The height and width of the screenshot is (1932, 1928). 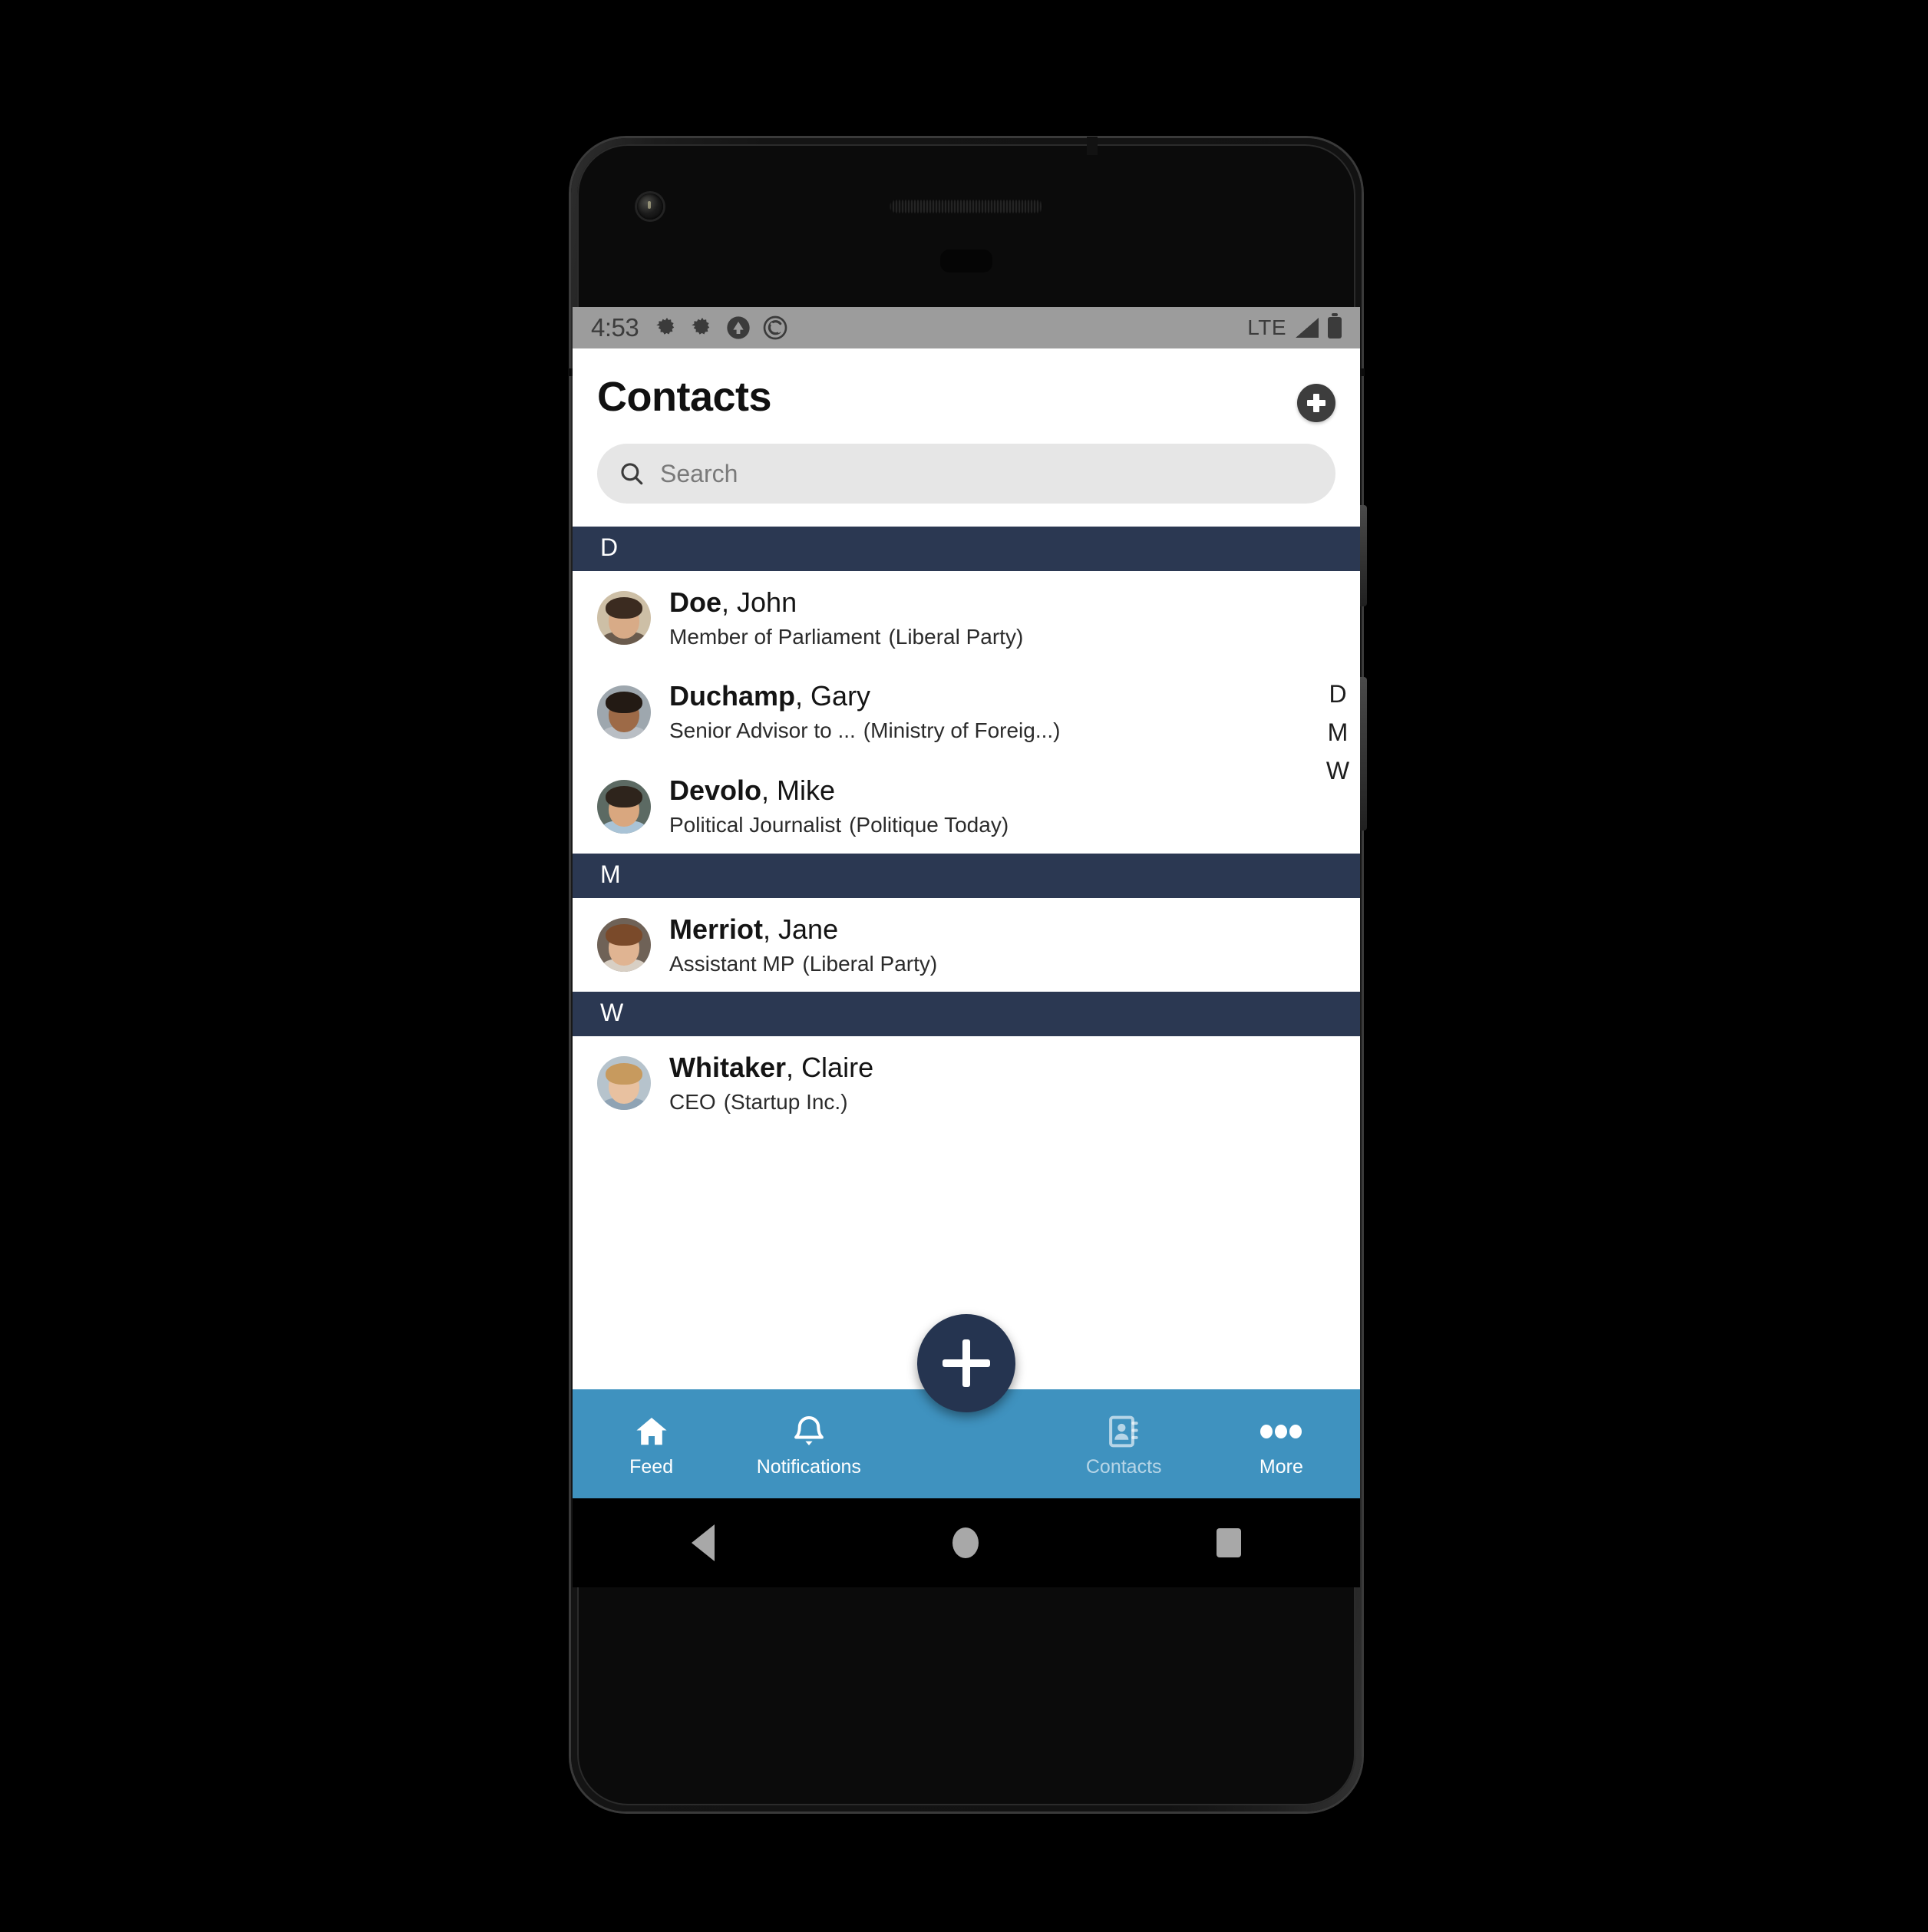 I want to click on contact-last-name: Duchamp, so click(x=733, y=696).